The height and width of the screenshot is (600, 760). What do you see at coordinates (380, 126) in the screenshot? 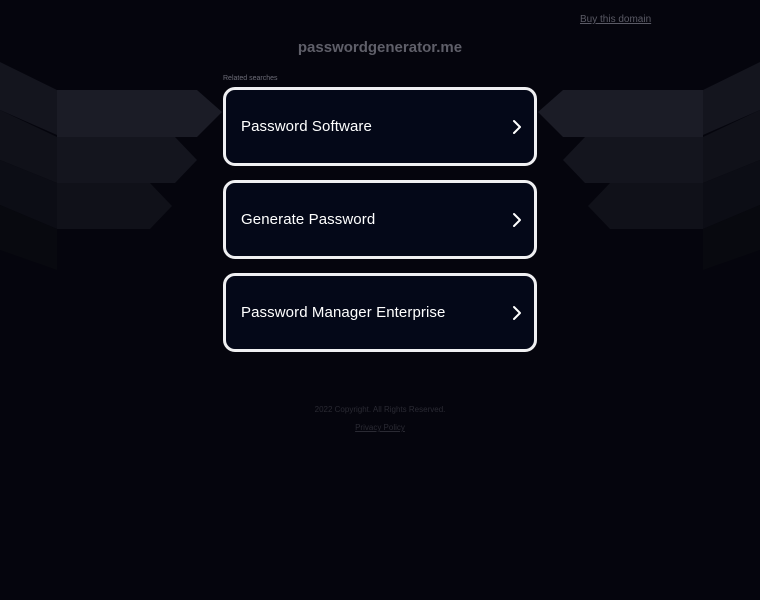
I see `related-search-item-password-software: Password Software` at bounding box center [380, 126].